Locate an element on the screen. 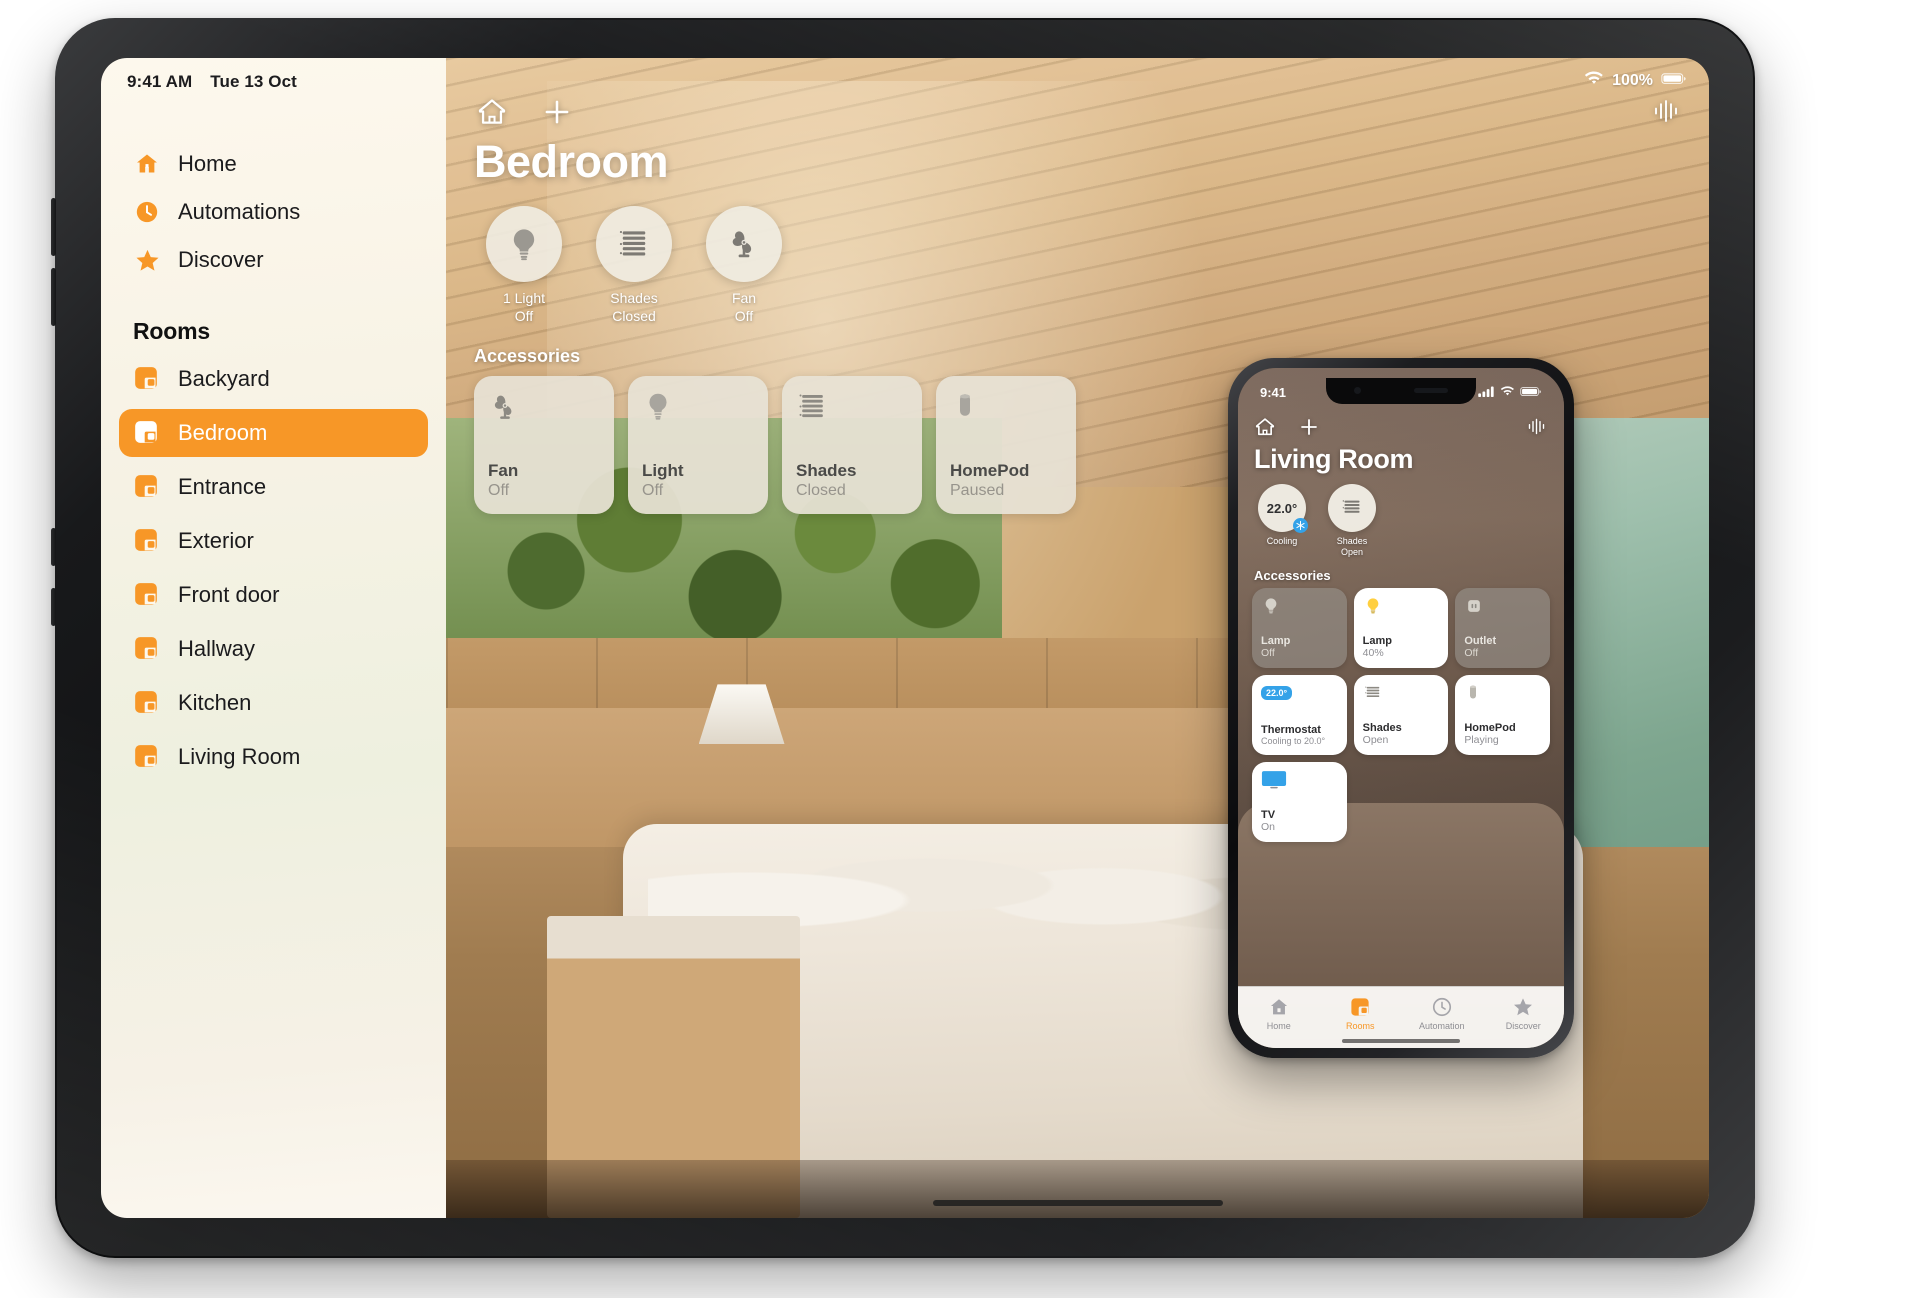 This screenshot has height=1298, width=1920. sidebar-room-front-door: Front door is located at coordinates (273, 595).